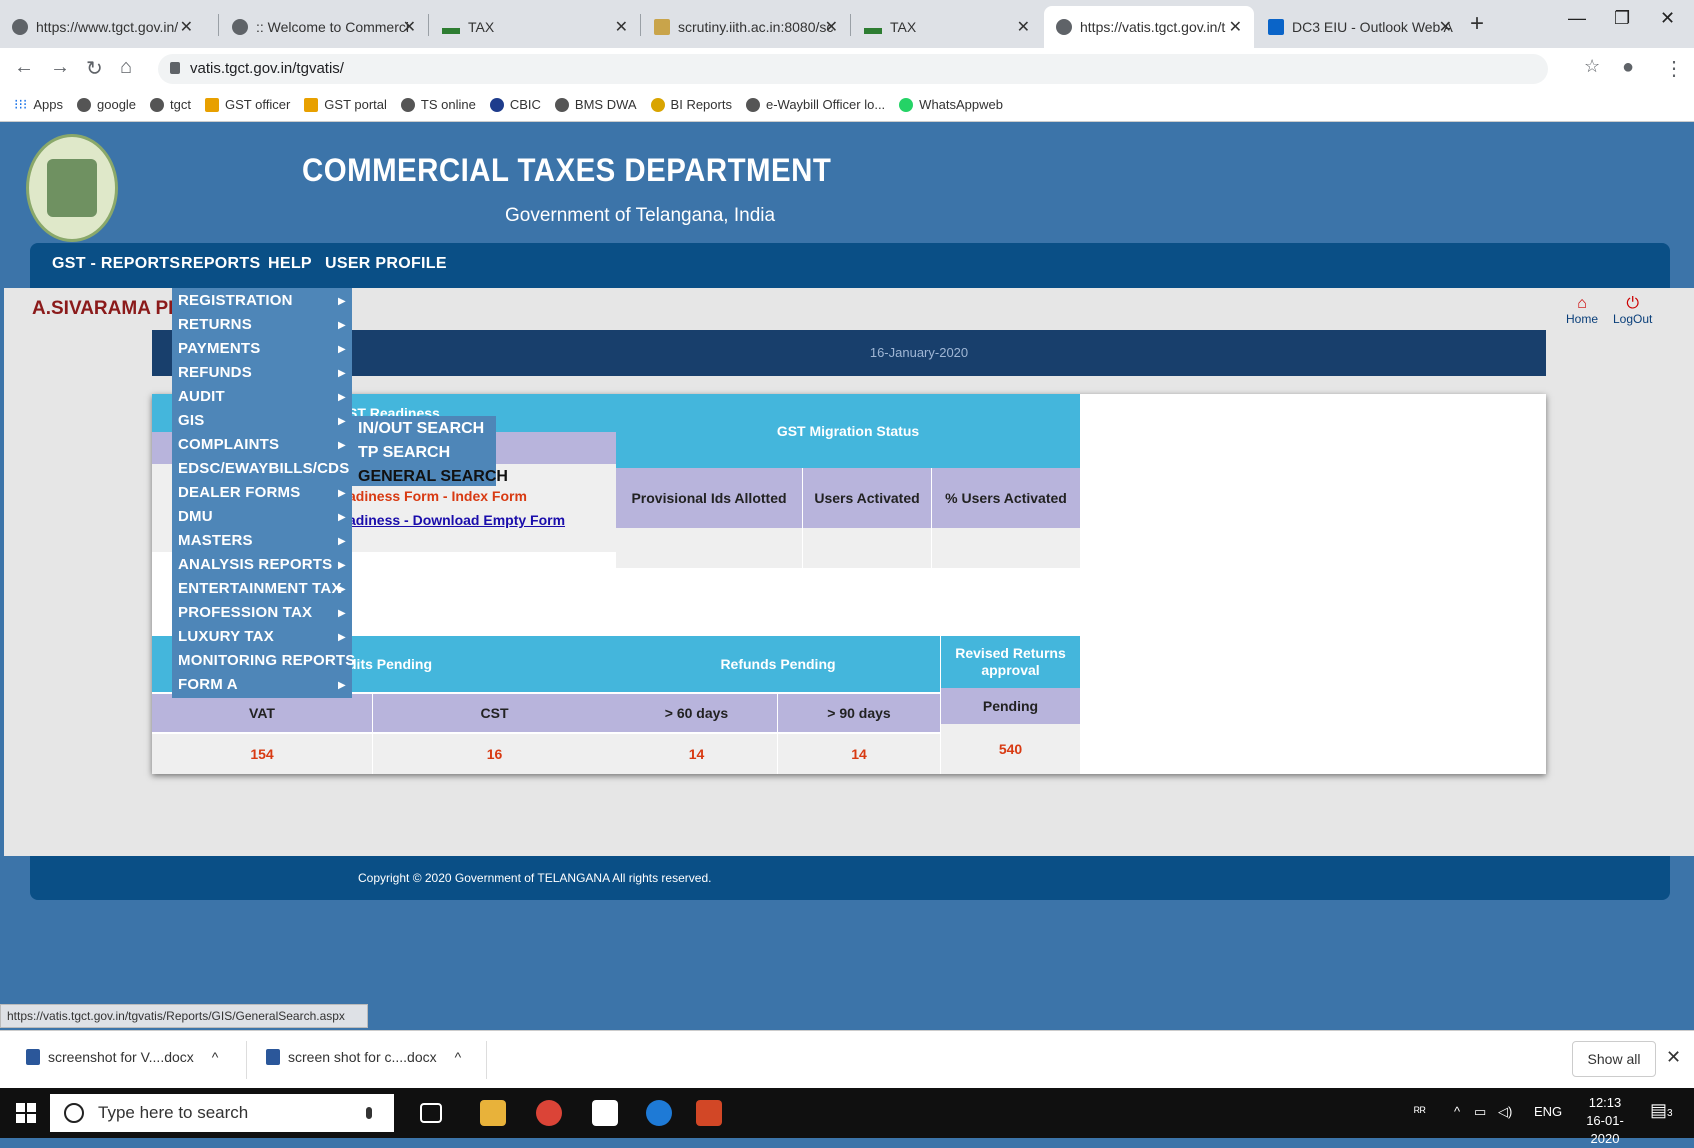 The width and height of the screenshot is (1694, 1148). Describe the element at coordinates (1505, 1112) in the screenshot. I see `volume-icon: ◁)` at that location.